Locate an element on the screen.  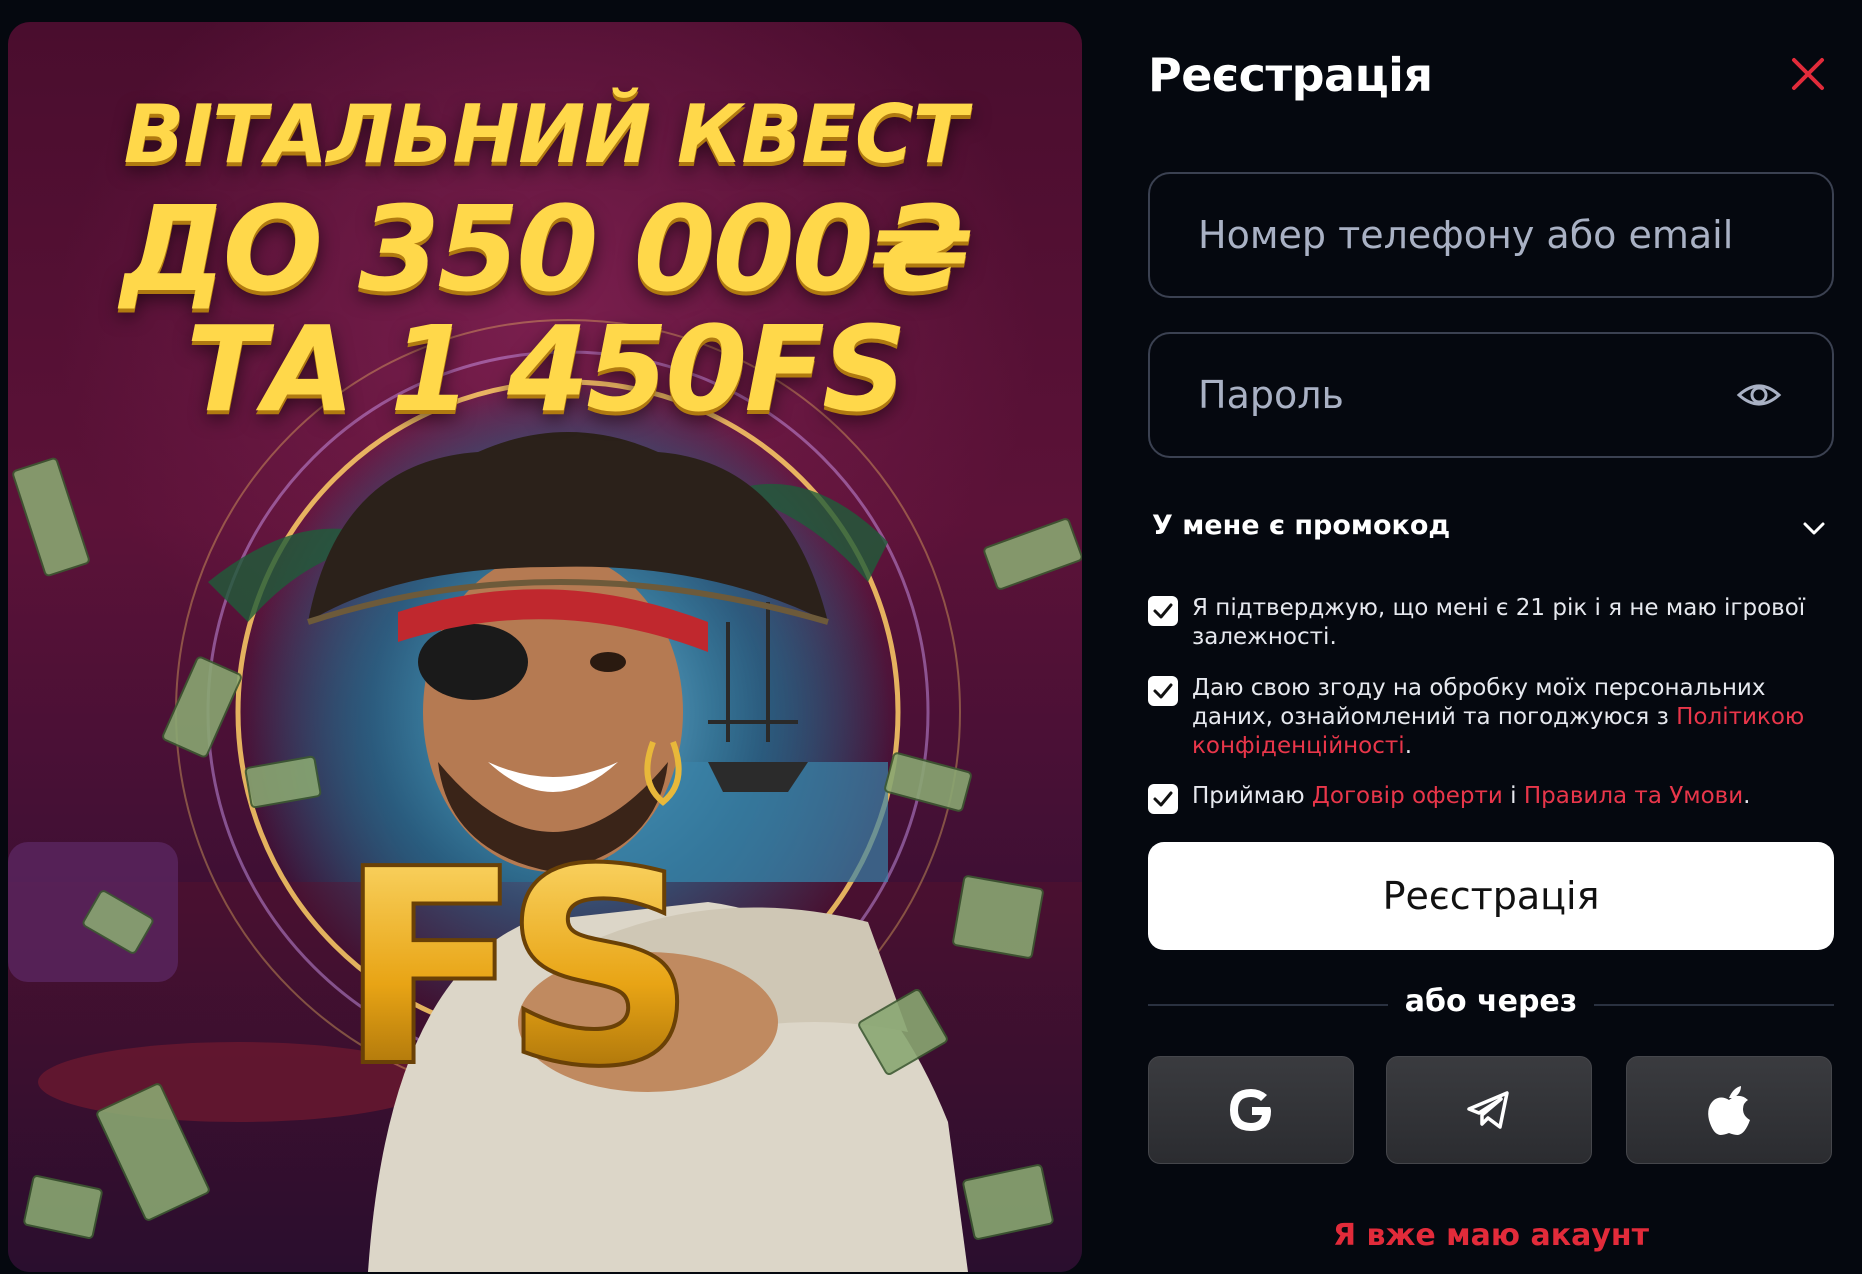
apple-login-button is located at coordinates (1729, 1110).